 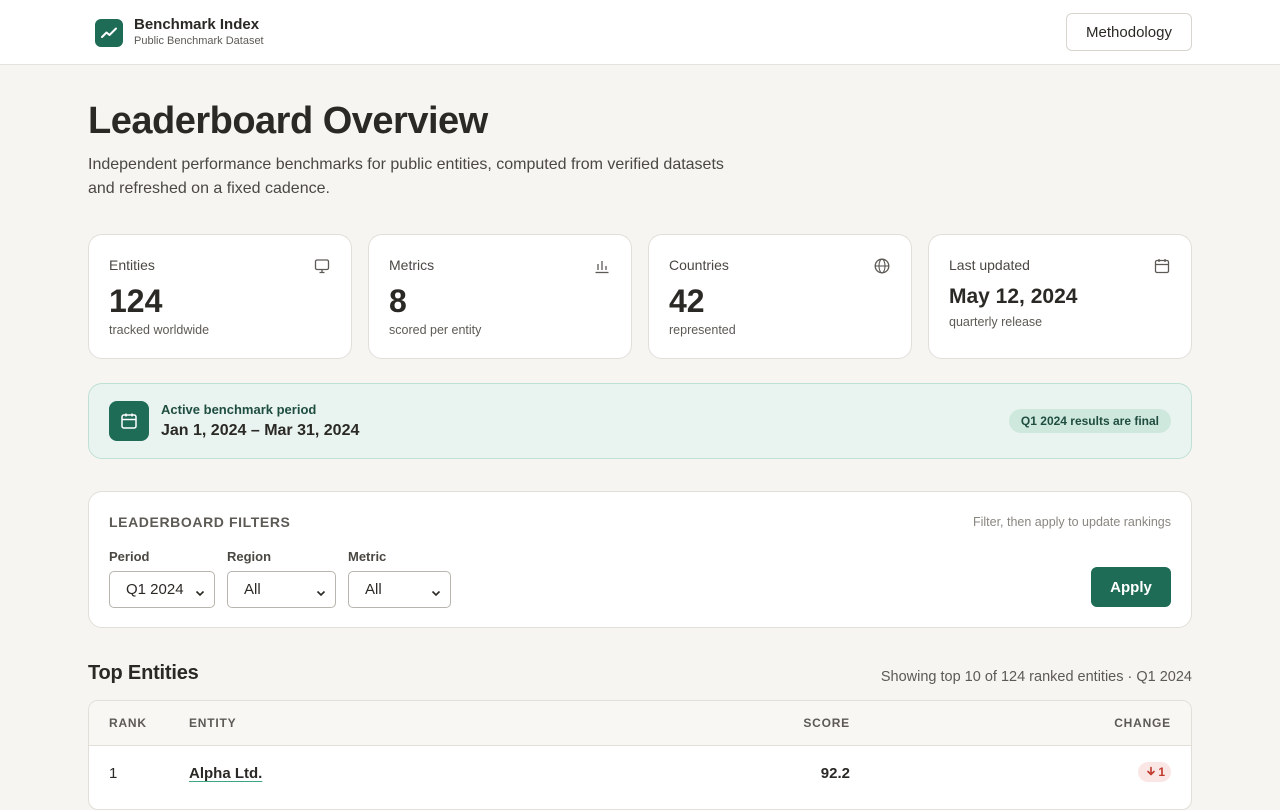 I want to click on filters-hint: Filter, then apply to update rankings, so click(x=1071, y=522).